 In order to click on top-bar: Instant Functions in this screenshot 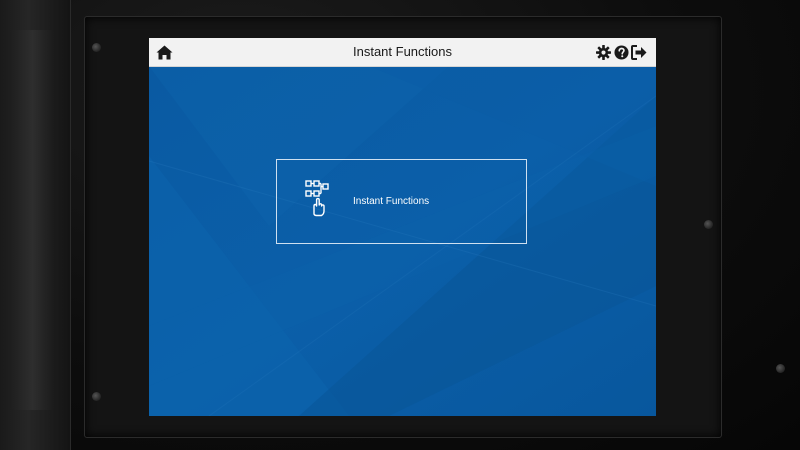, I will do `click(402, 52)`.